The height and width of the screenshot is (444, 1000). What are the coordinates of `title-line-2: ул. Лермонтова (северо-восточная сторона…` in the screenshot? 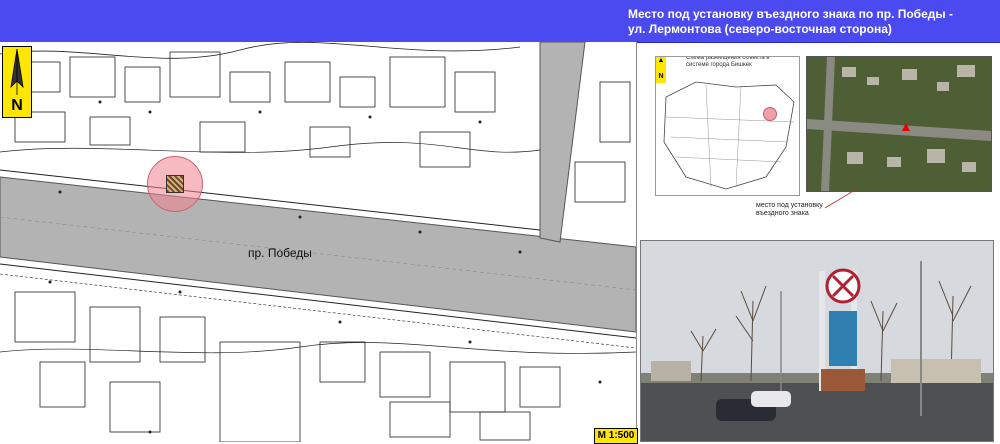 It's located at (760, 29).